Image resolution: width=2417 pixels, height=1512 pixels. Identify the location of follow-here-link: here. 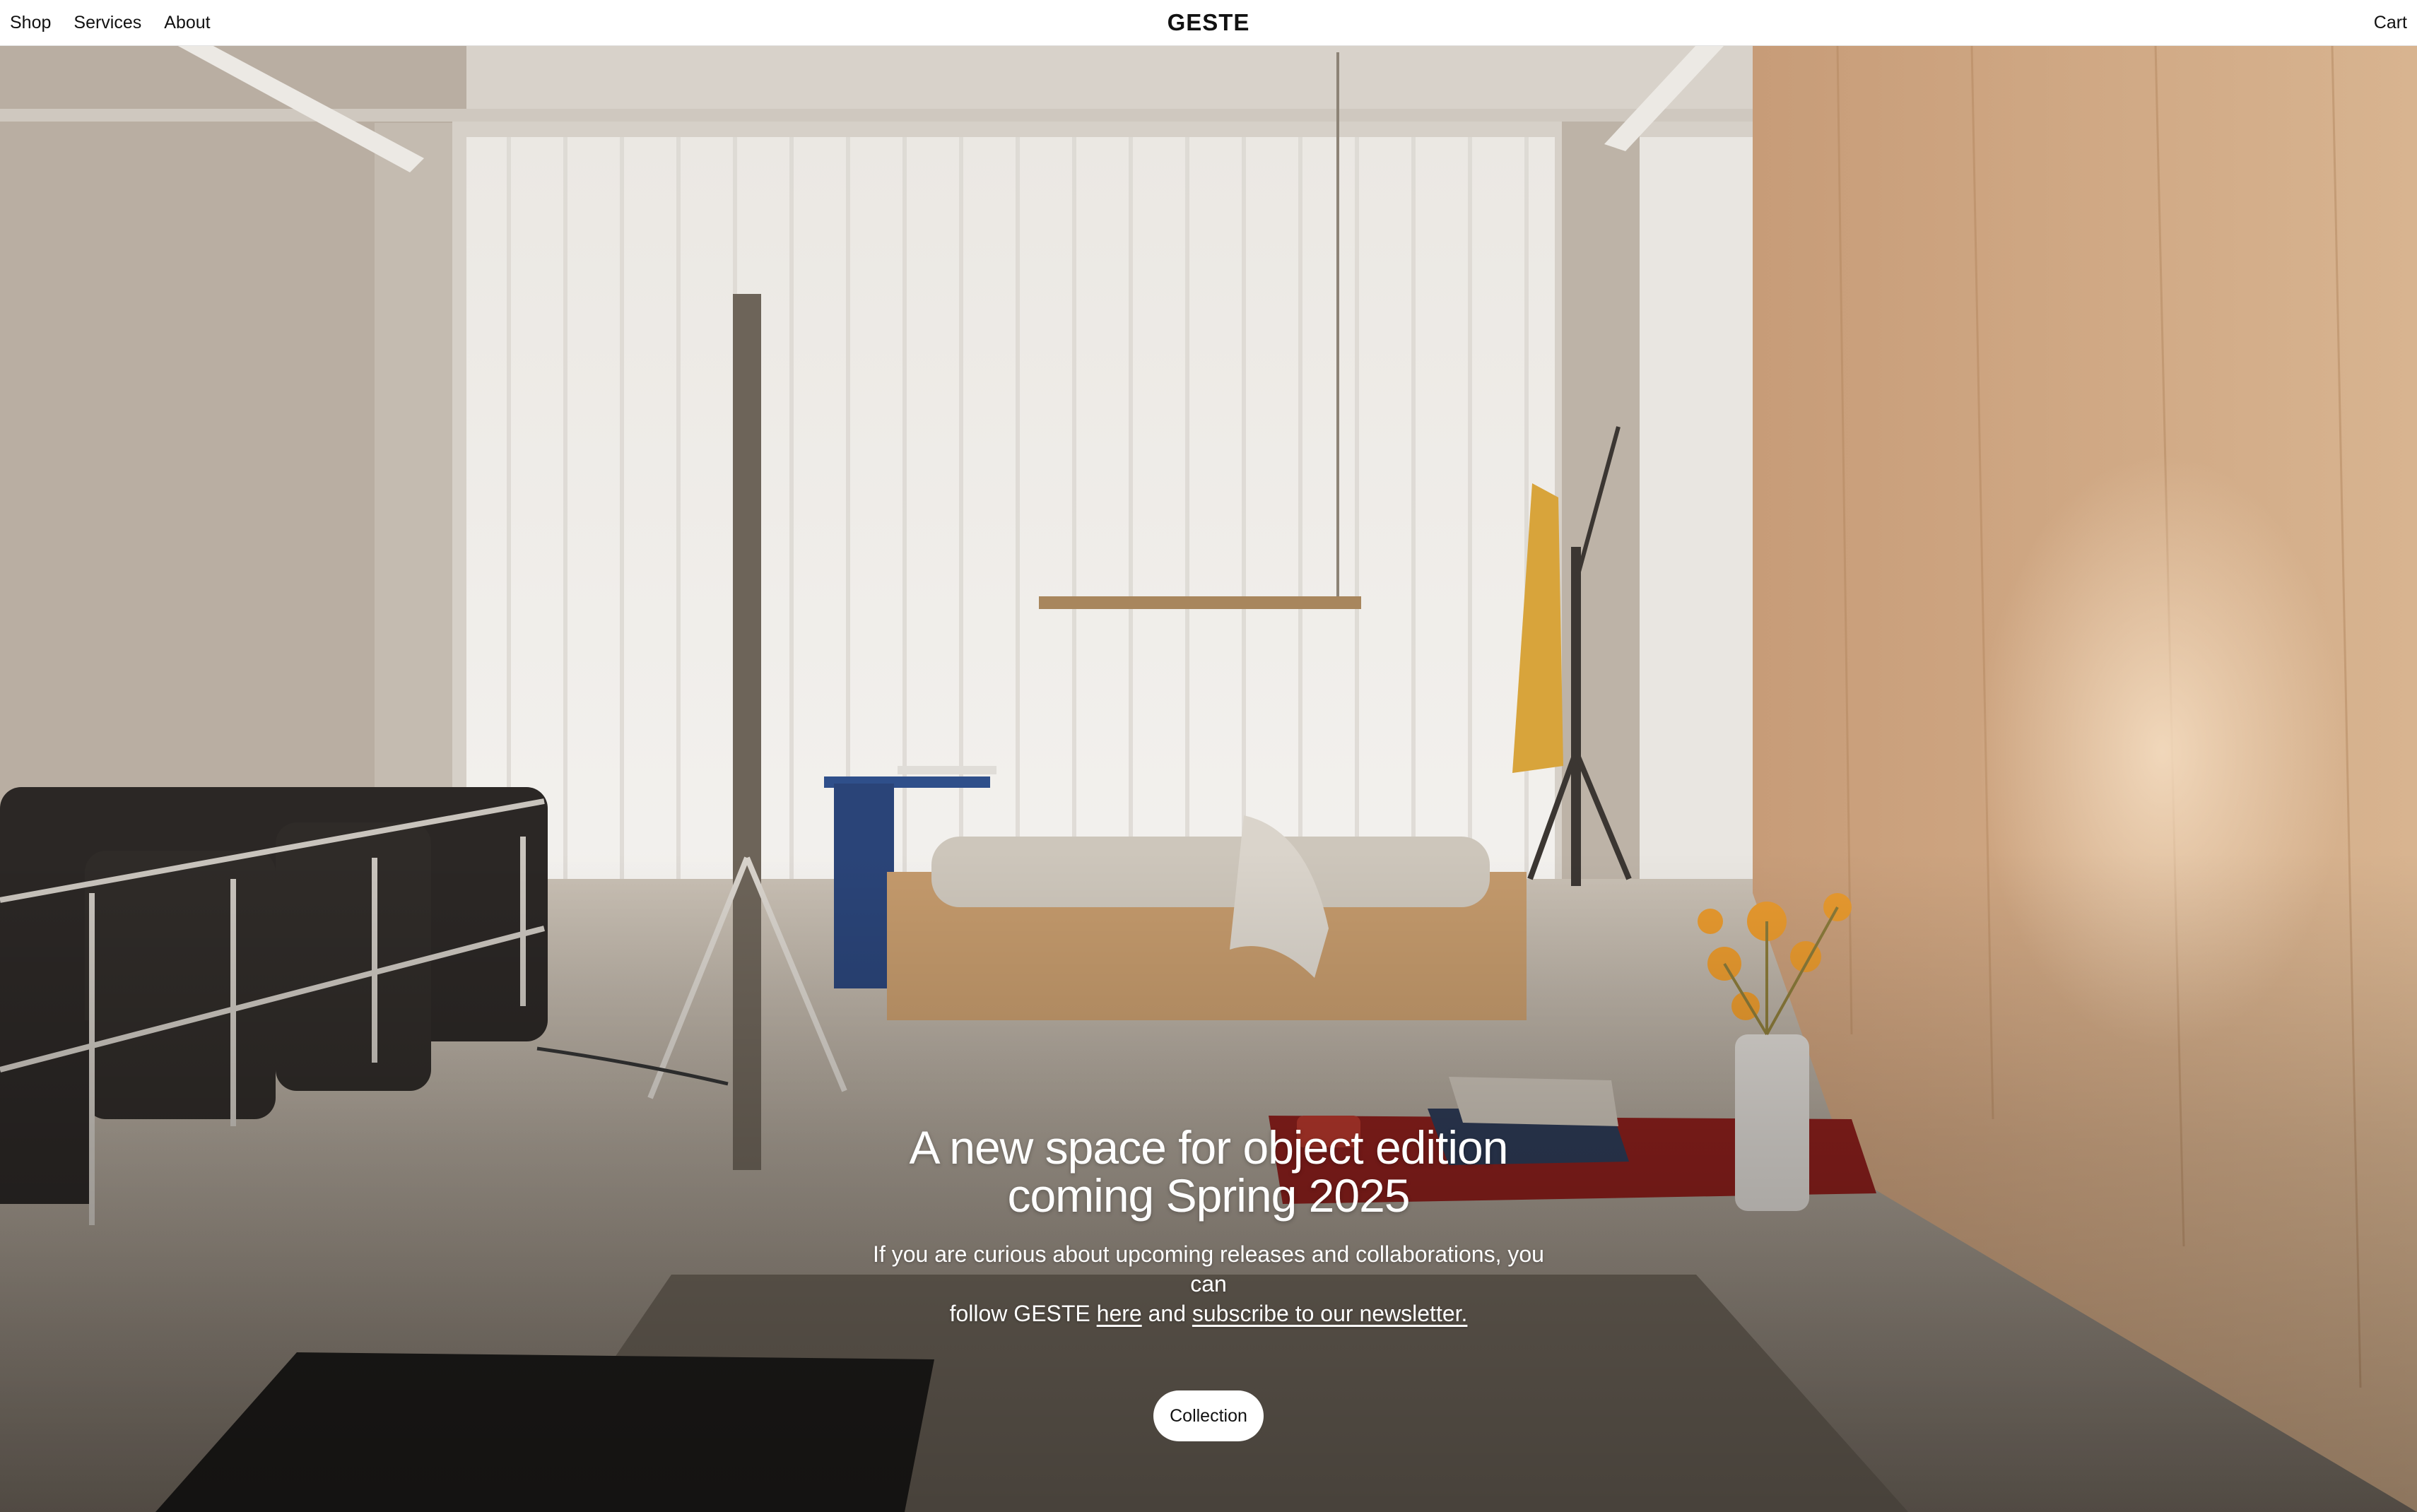
(1119, 1313).